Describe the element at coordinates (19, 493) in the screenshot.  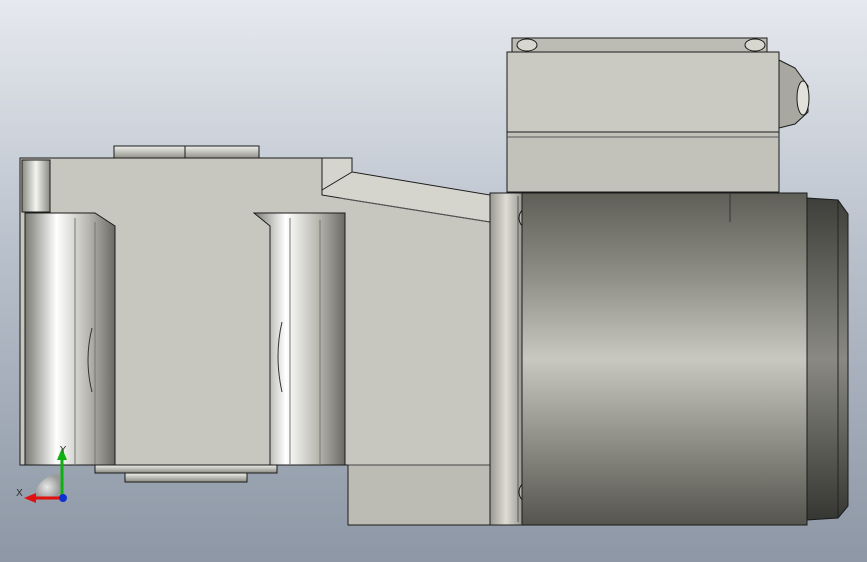
I see `x-axis-label: X` at that location.